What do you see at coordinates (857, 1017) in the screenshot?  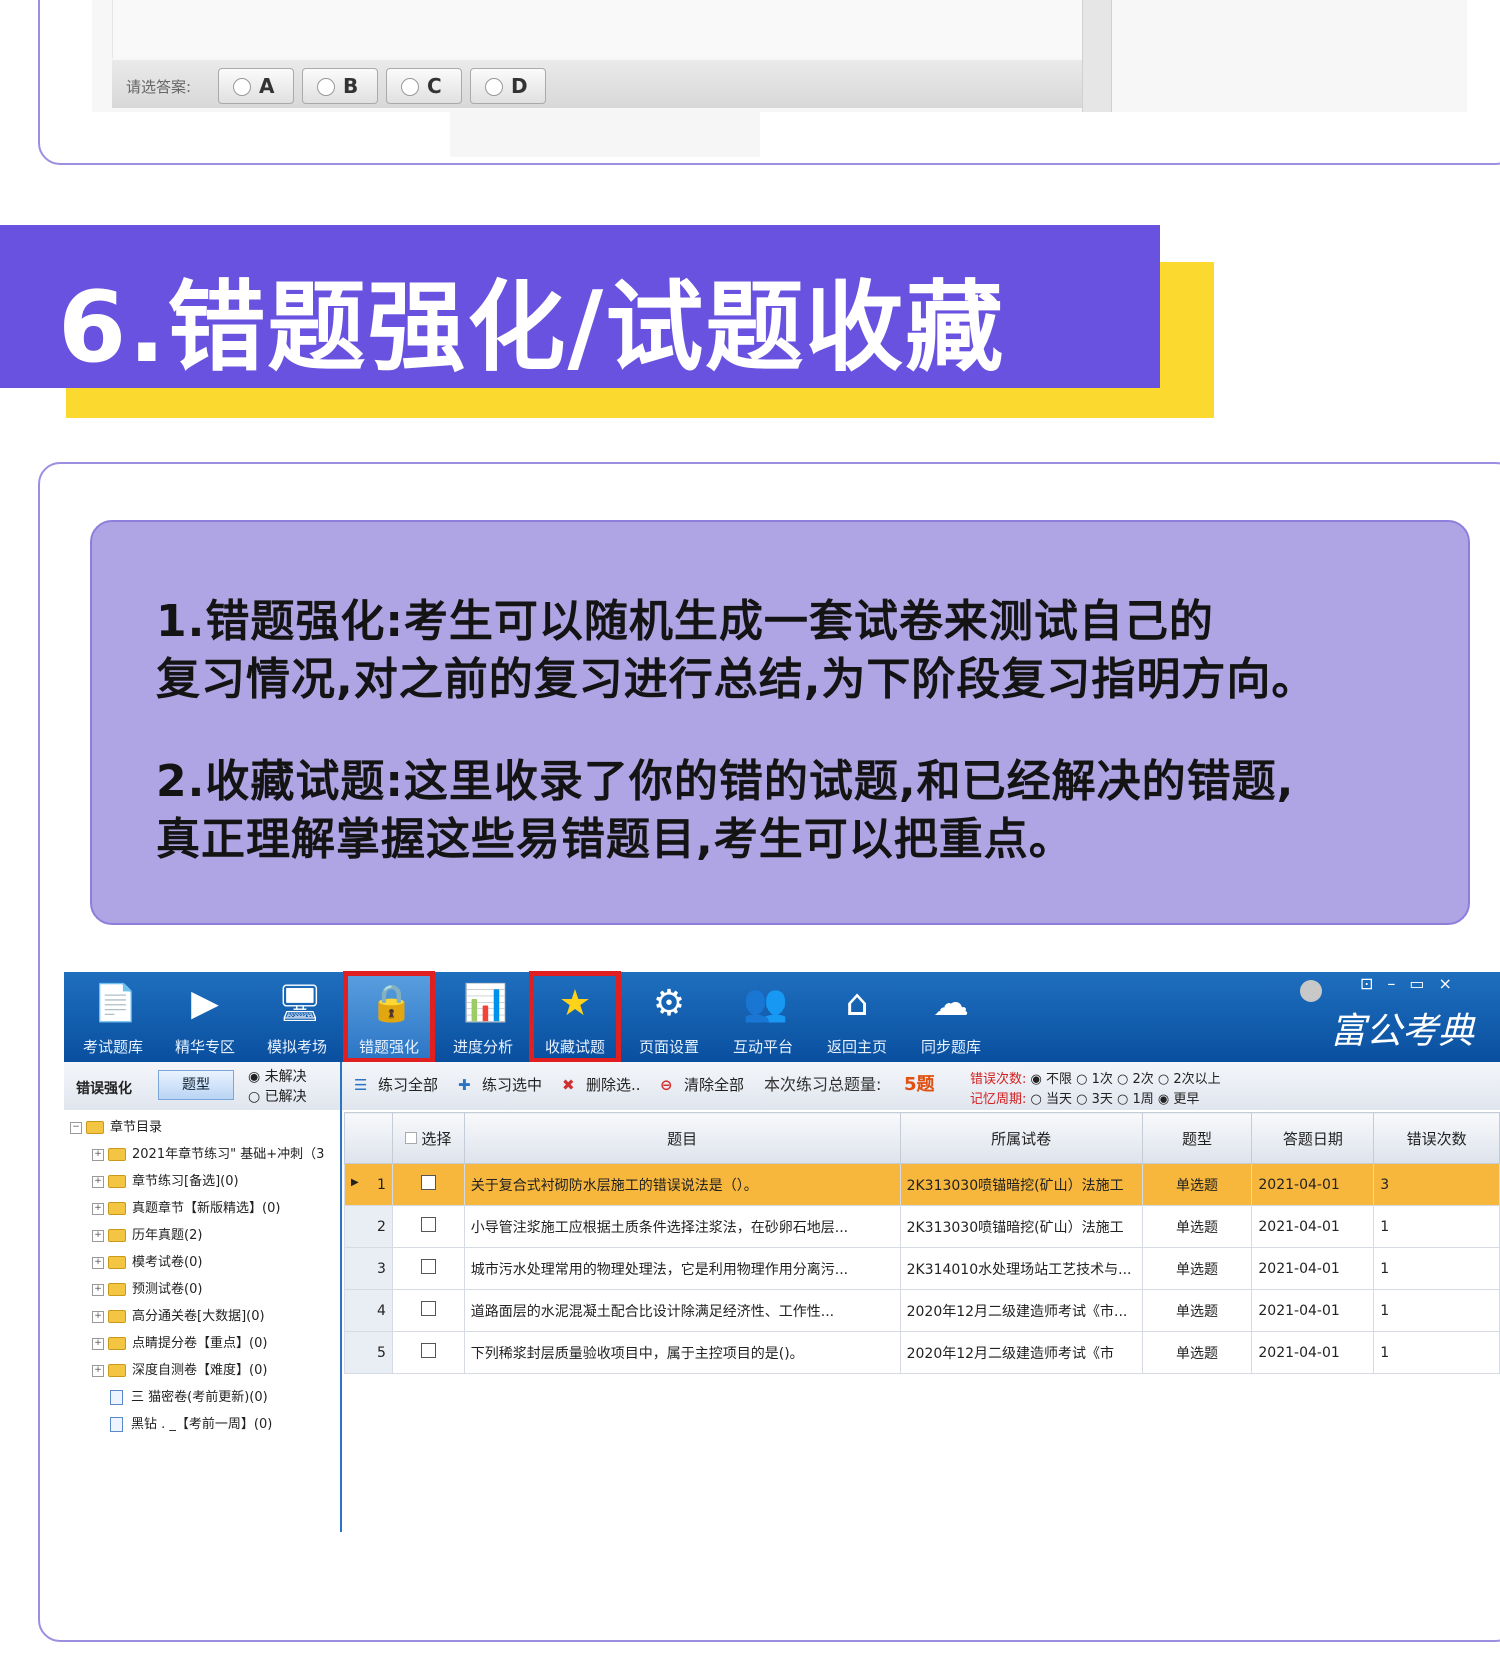 I see `toolbar-home-button: ⌂ 返回主页` at bounding box center [857, 1017].